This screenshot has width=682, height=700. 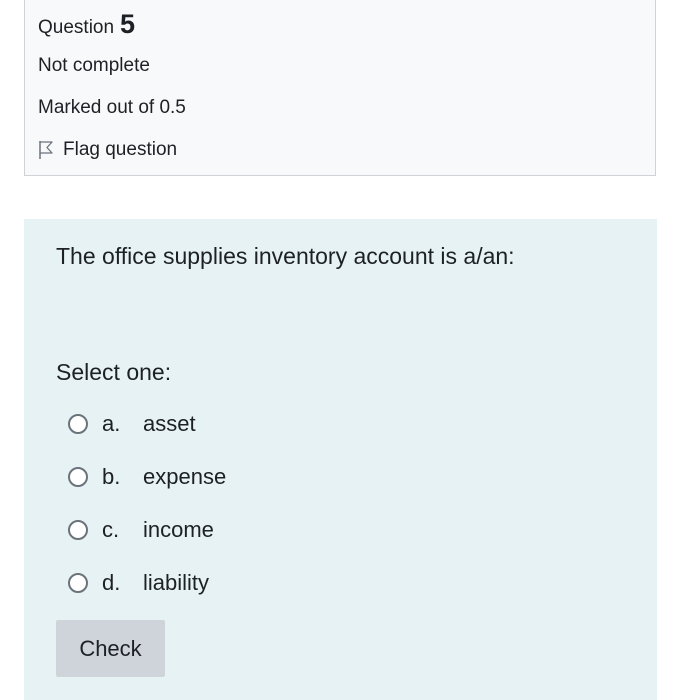 What do you see at coordinates (111, 529) in the screenshot?
I see `answer-letter: c.` at bounding box center [111, 529].